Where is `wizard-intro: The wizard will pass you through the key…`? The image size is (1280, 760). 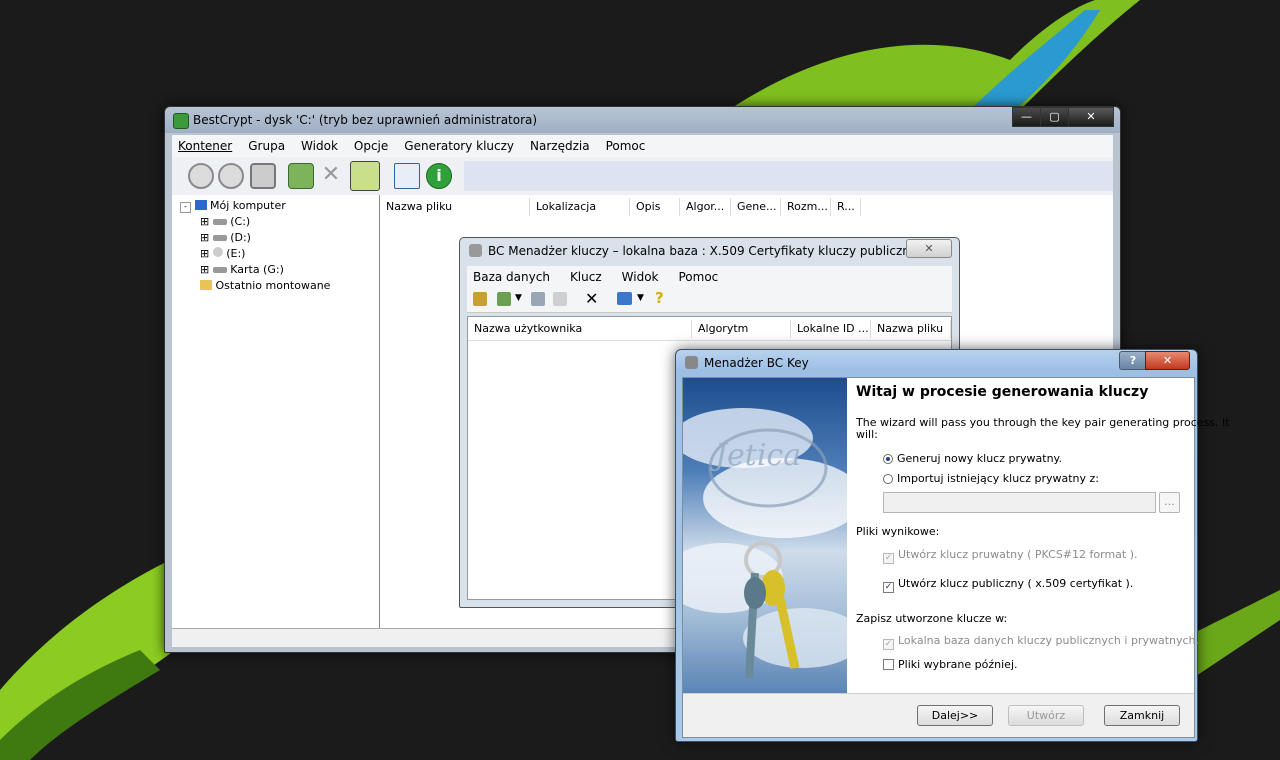 wizard-intro: The wizard will pass you through the key… is located at coordinates (1043, 422).